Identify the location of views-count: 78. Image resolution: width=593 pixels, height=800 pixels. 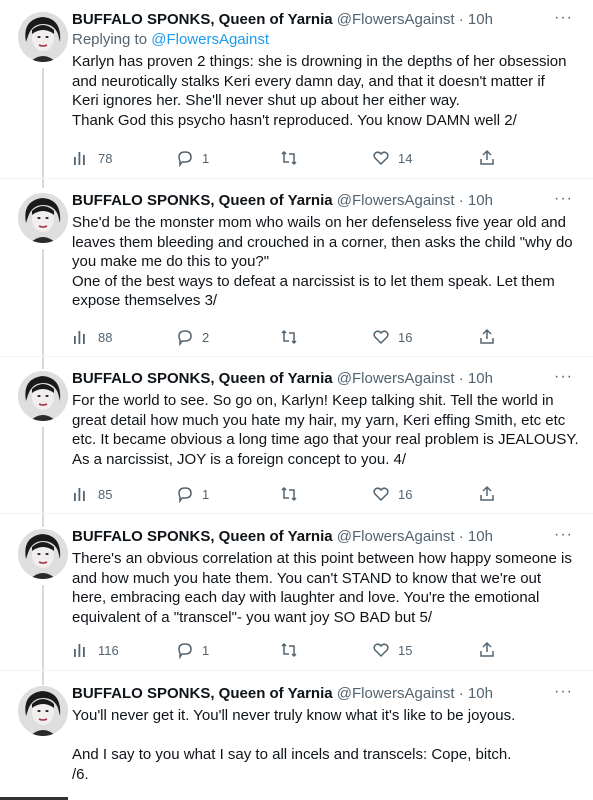
(105, 158).